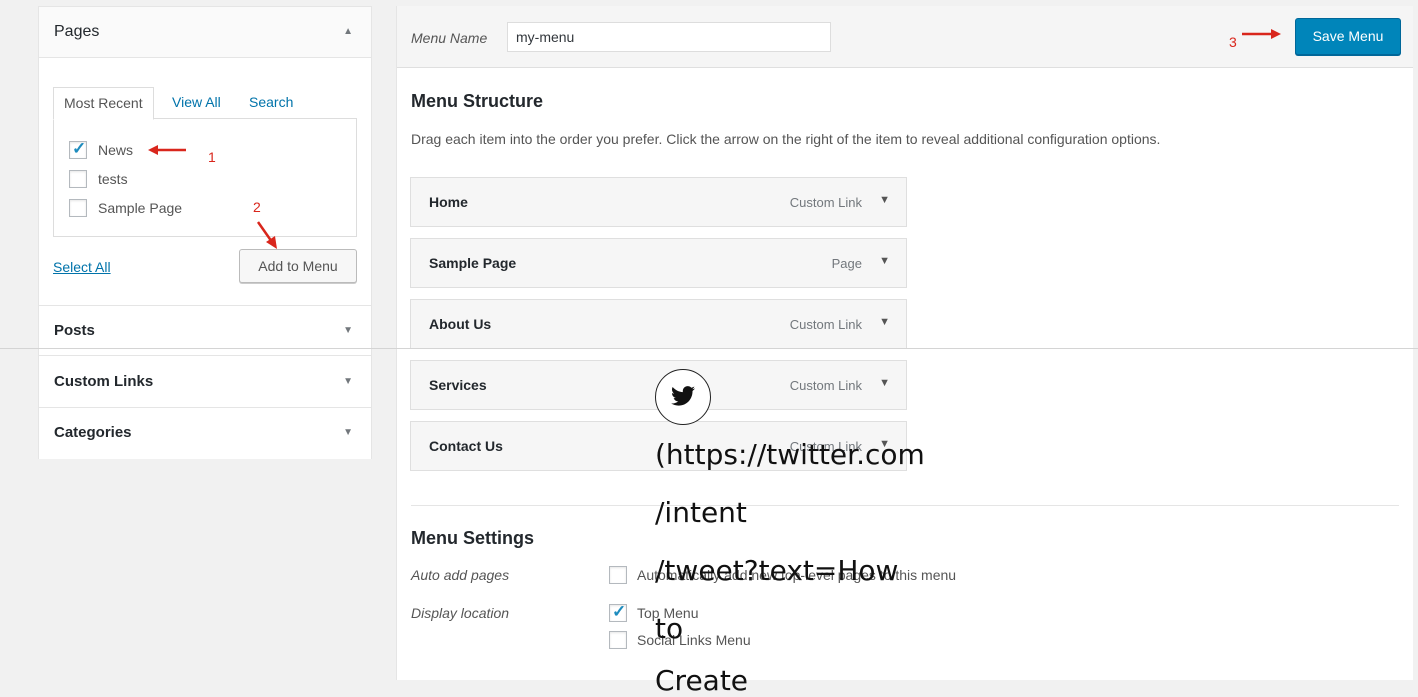 This screenshot has width=1418, height=697. What do you see at coordinates (460, 613) in the screenshot?
I see `display-location-label: Display location` at bounding box center [460, 613].